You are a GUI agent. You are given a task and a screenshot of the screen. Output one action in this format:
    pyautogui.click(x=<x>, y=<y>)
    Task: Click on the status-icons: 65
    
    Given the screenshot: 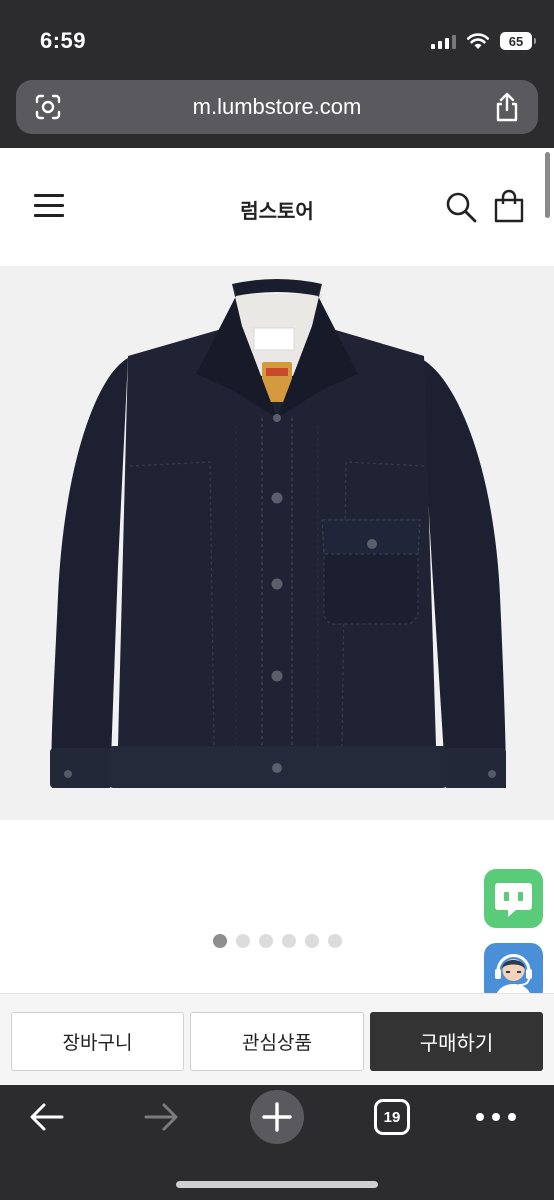 What is the action you would take?
    pyautogui.click(x=483, y=41)
    